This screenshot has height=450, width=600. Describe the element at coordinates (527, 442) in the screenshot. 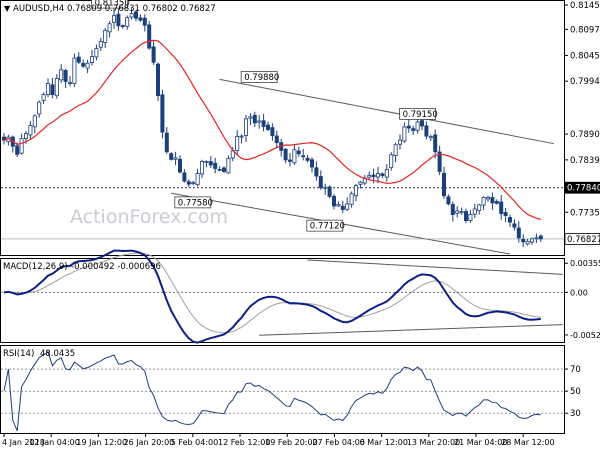

I see `x-tick-label: 28 Mar 12:00` at that location.